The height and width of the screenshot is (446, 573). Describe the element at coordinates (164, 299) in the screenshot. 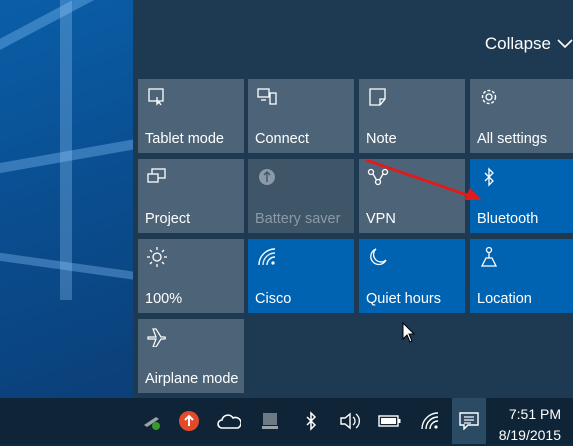

I see `tile-label: 100%` at that location.